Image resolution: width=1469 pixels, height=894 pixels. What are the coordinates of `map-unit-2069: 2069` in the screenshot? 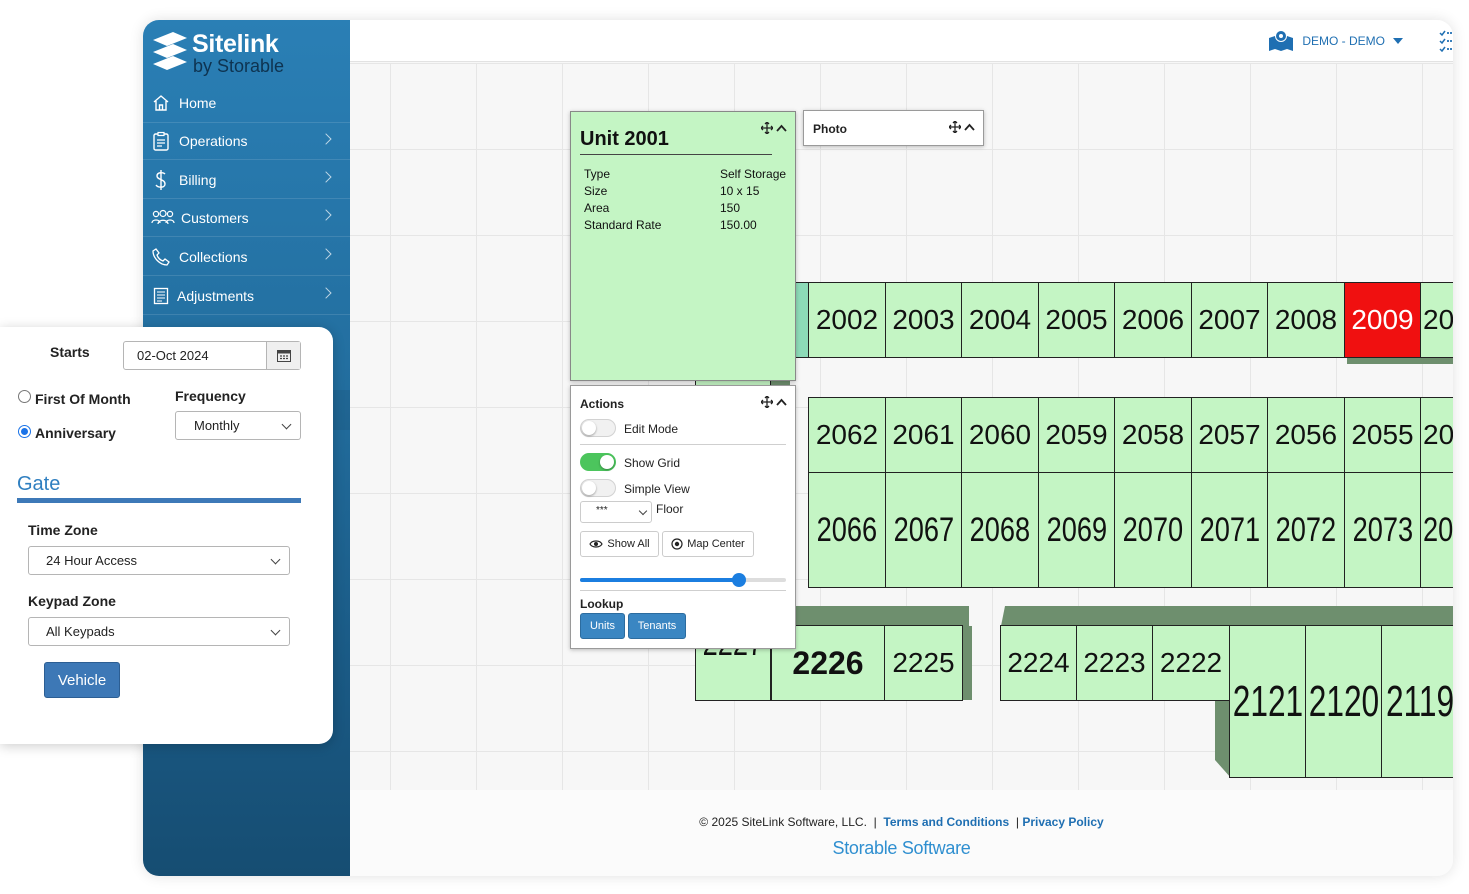 It's located at (1076, 530).